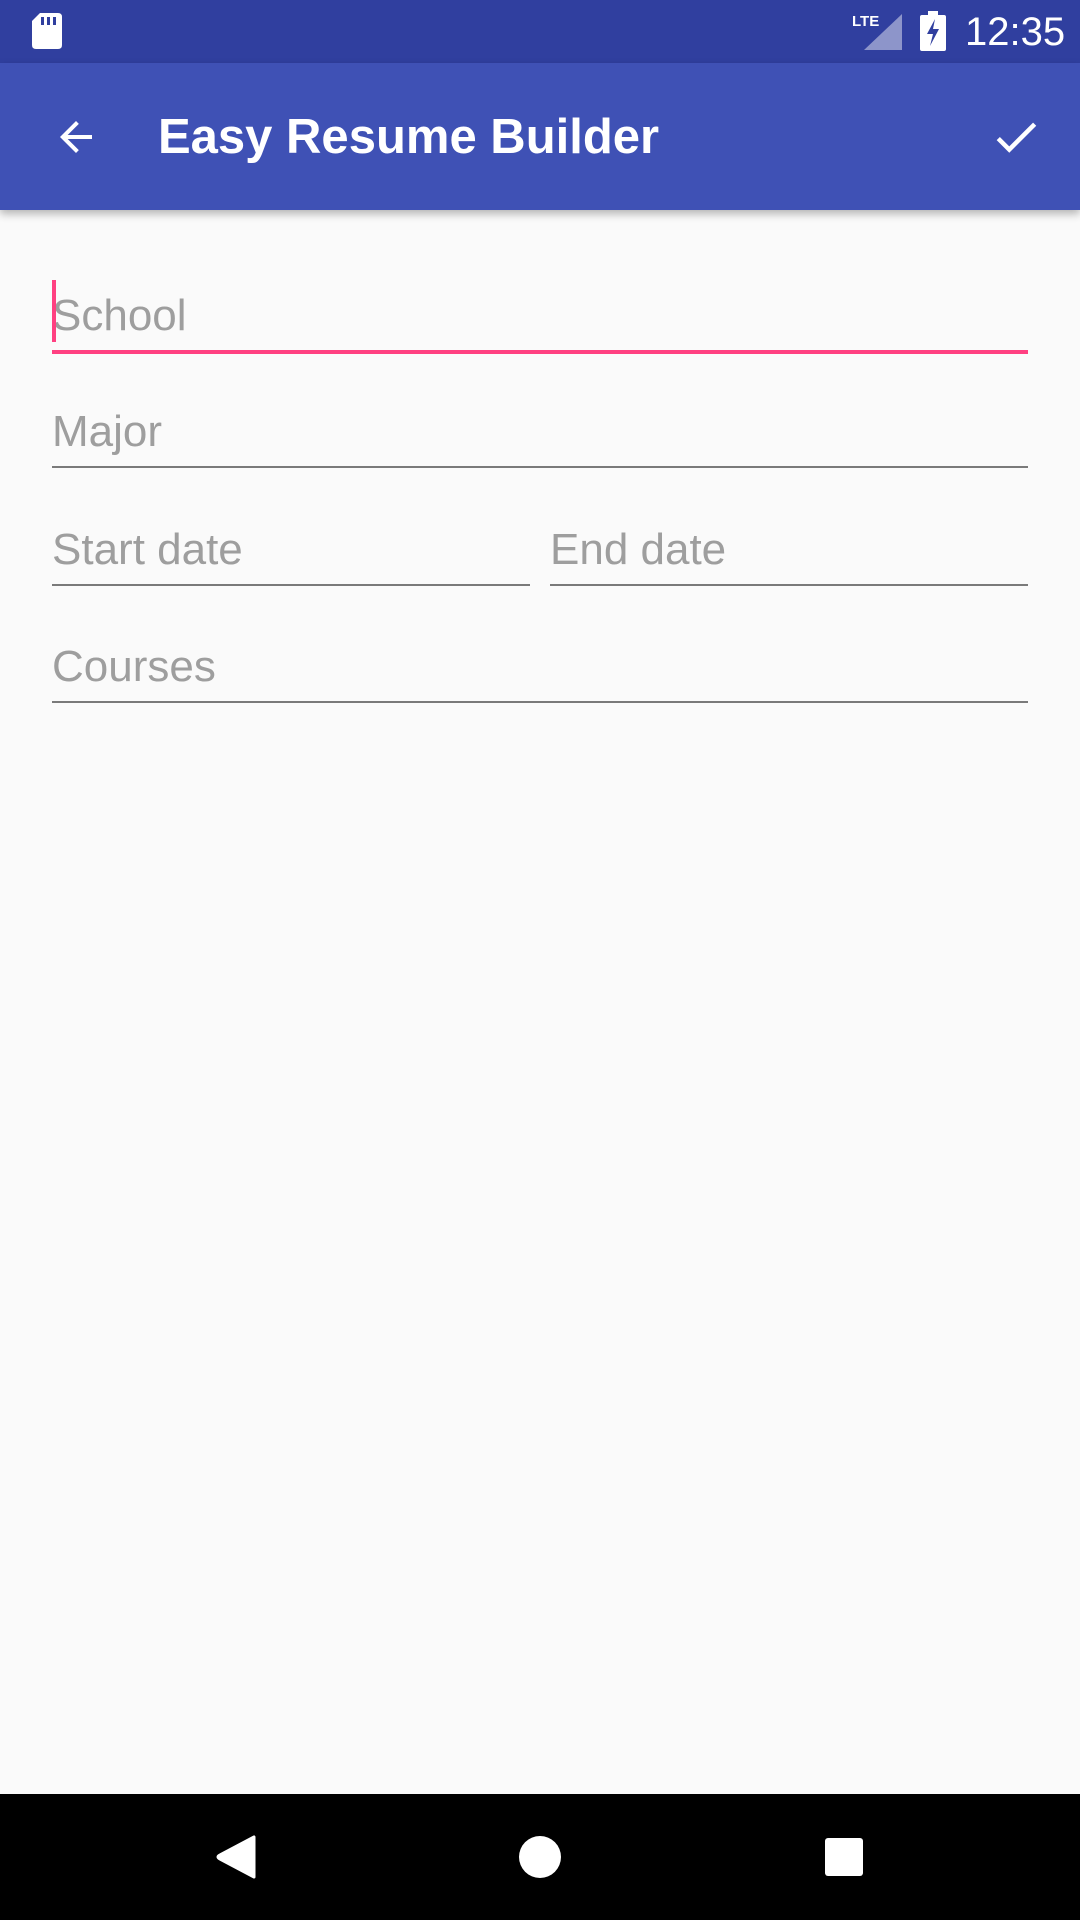 This screenshot has height=1920, width=1080. I want to click on major-input, so click(540, 432).